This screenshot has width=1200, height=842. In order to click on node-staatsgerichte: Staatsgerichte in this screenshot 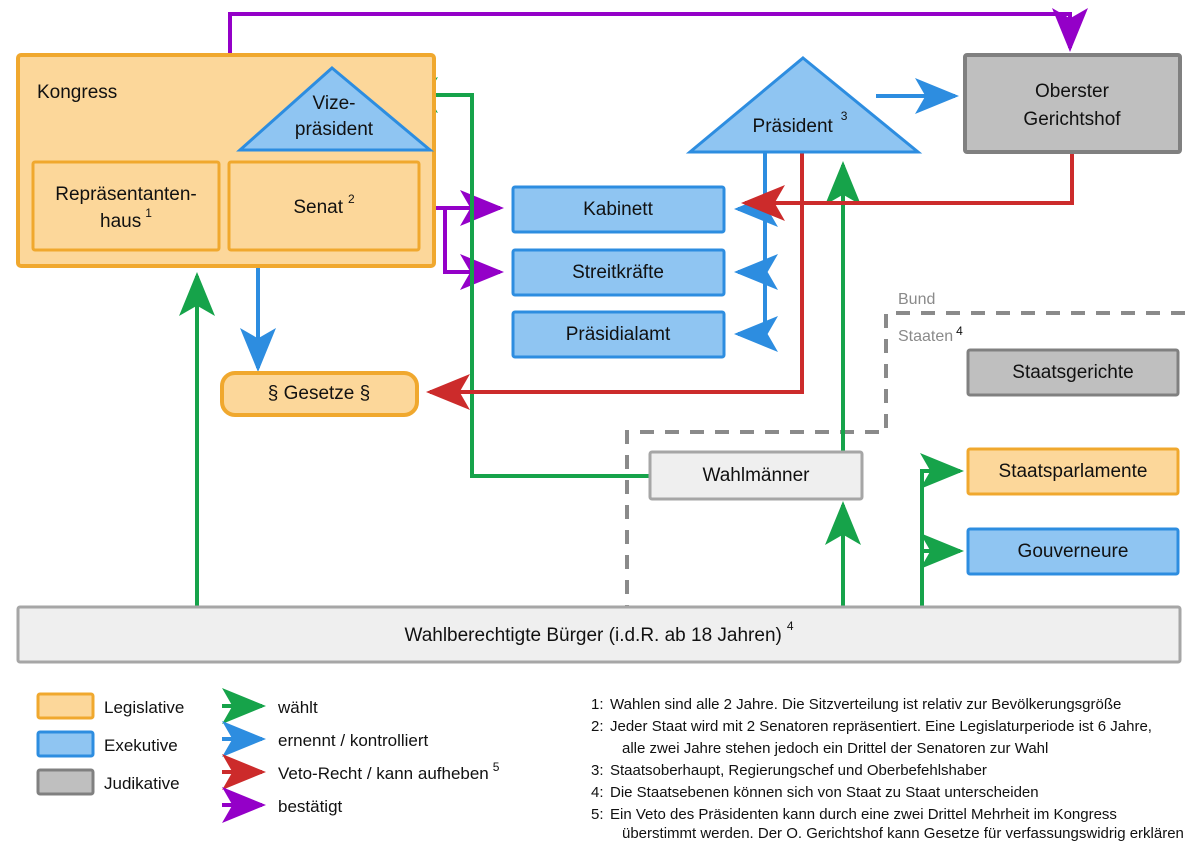, I will do `click(1073, 372)`.